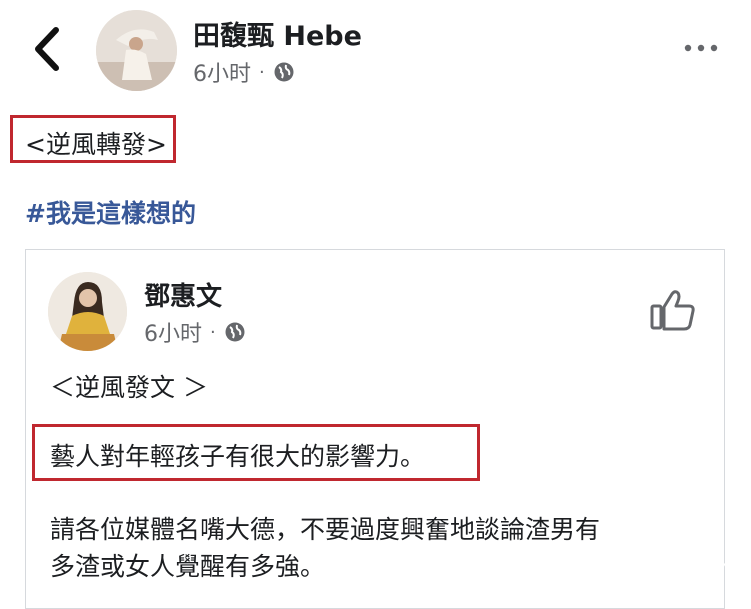 The image size is (751, 609). I want to click on shared-post-label: ＜逆風發文 ＞, so click(129, 387).